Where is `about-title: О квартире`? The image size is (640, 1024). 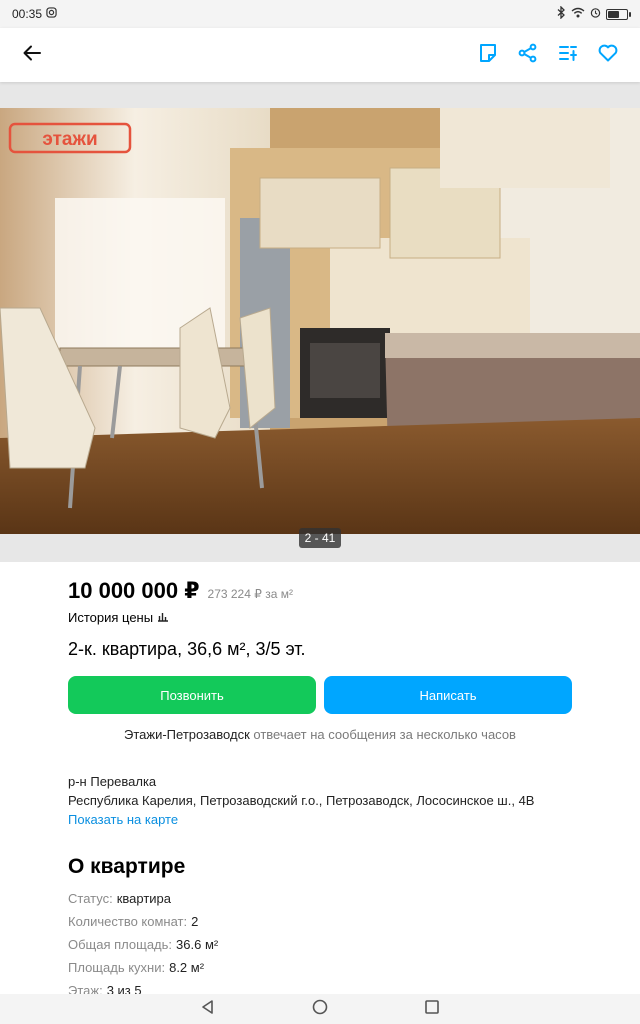 about-title: О квартире is located at coordinates (127, 866).